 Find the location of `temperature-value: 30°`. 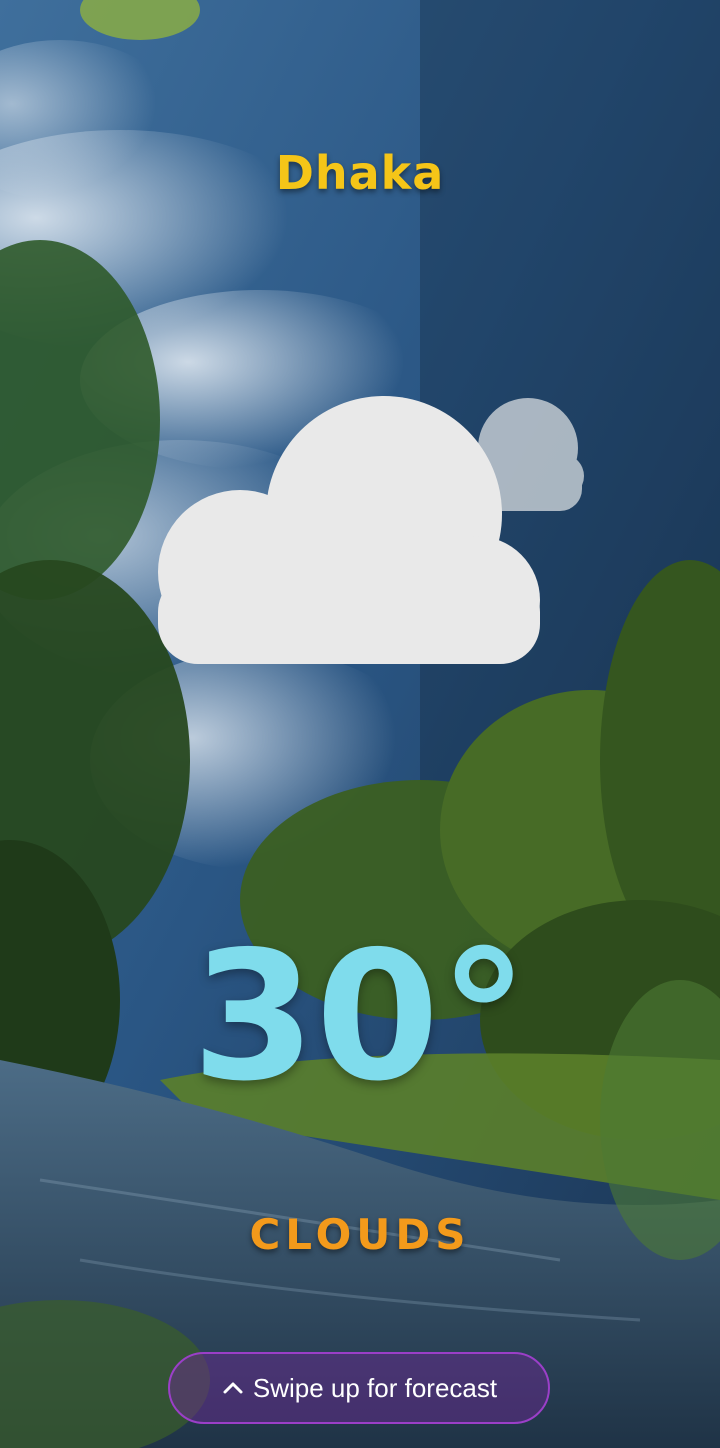

temperature-value: 30° is located at coordinates (360, 1016).